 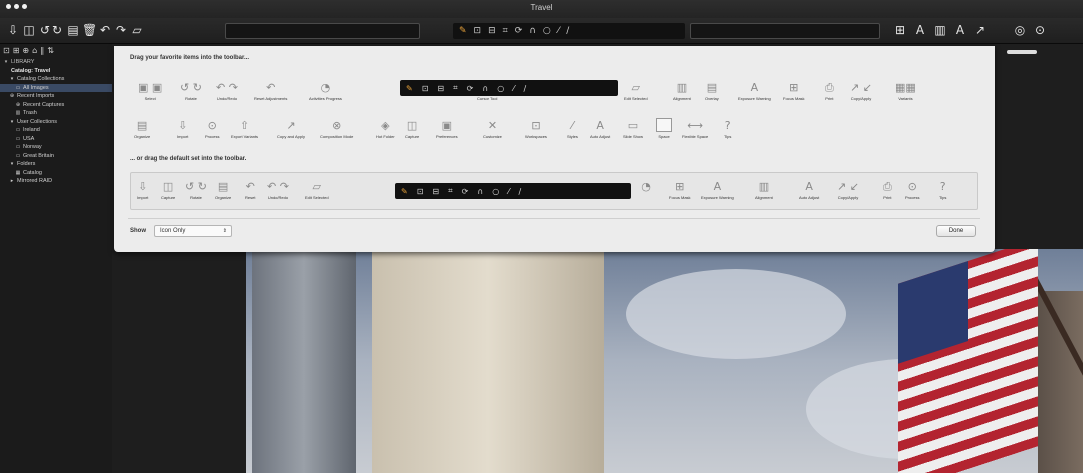 What do you see at coordinates (56, 139) in the screenshot?
I see `sidebar-item-usa: ▭ USA` at bounding box center [56, 139].